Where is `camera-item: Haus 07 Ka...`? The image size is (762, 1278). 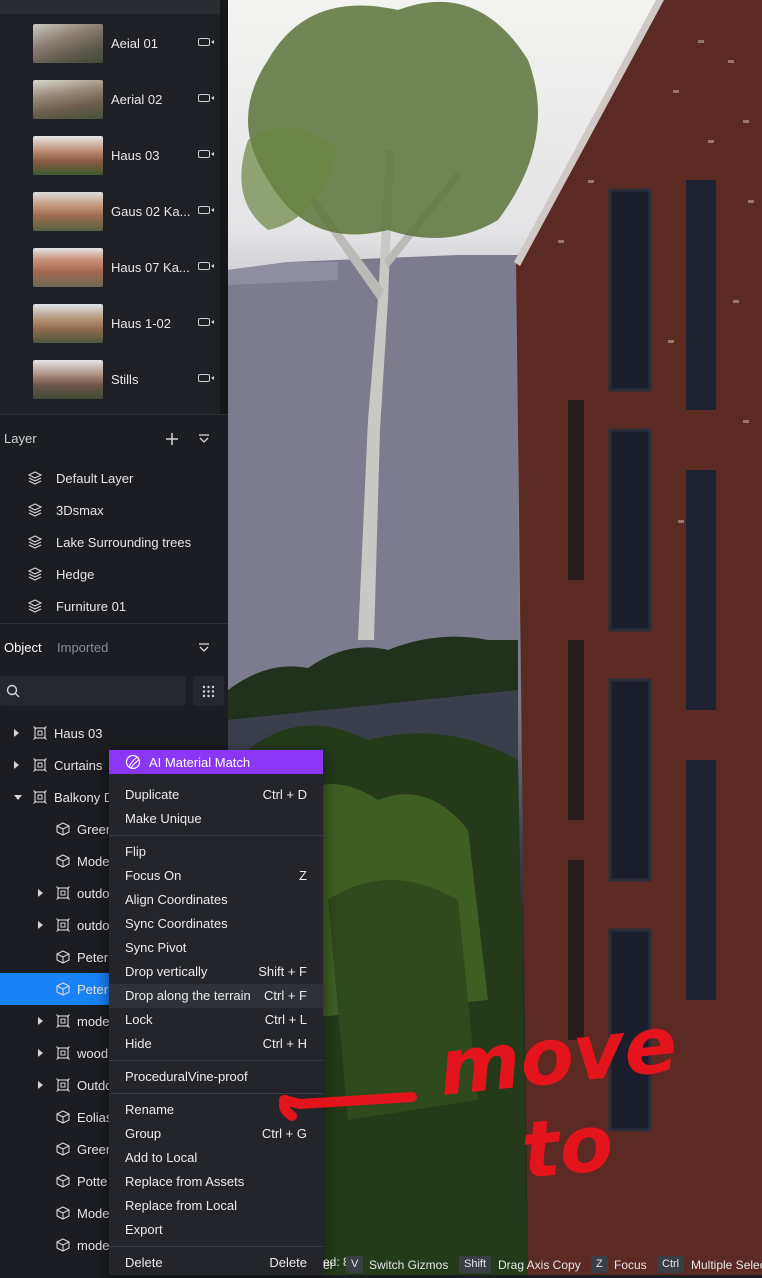 camera-item: Haus 07 Ka... is located at coordinates (110, 274).